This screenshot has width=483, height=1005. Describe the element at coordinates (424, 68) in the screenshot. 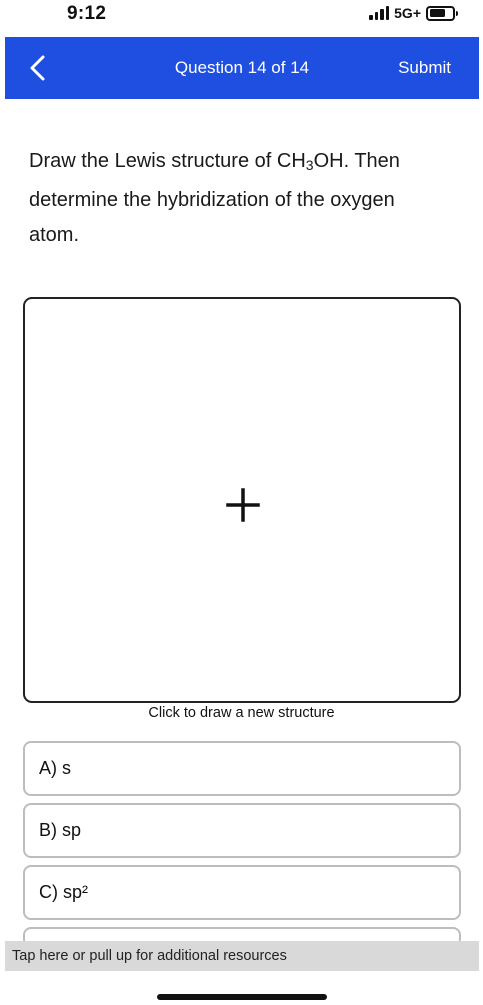

I see `submit-button: Submit` at that location.